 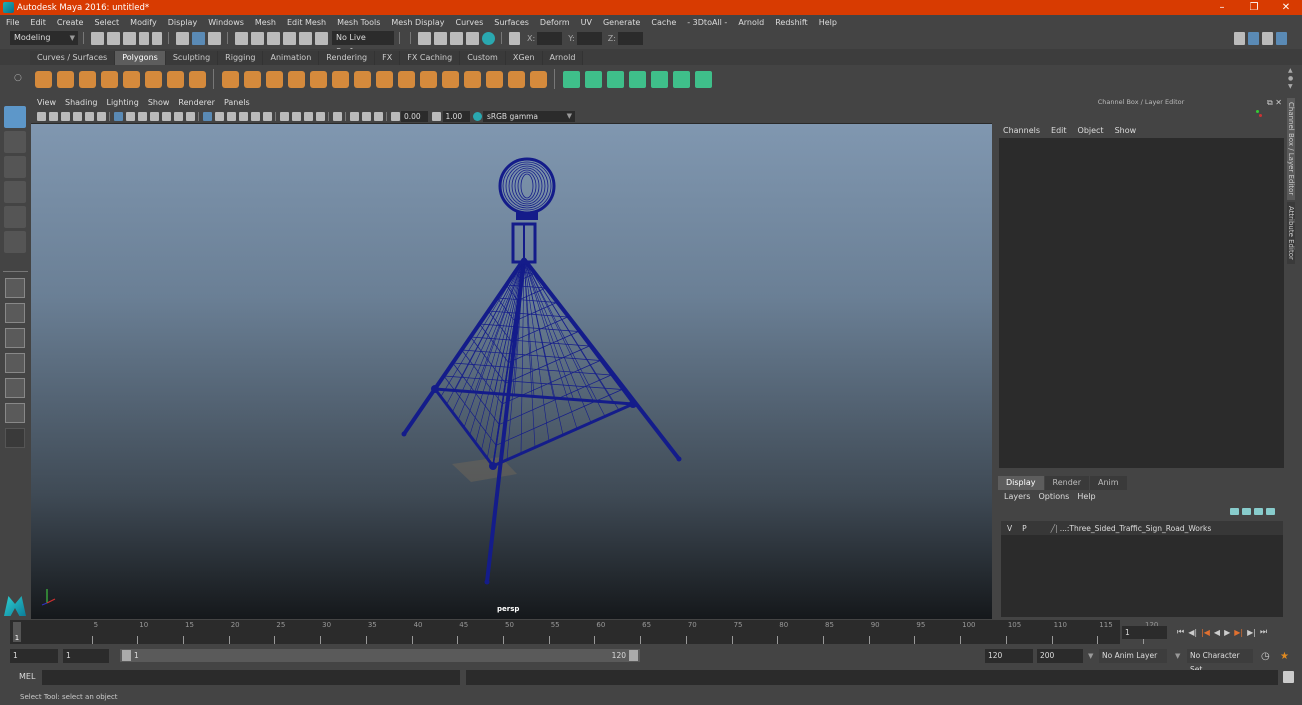 What do you see at coordinates (1090, 656) in the screenshot?
I see `anim-layer-arrow-icon: ▼` at bounding box center [1090, 656].